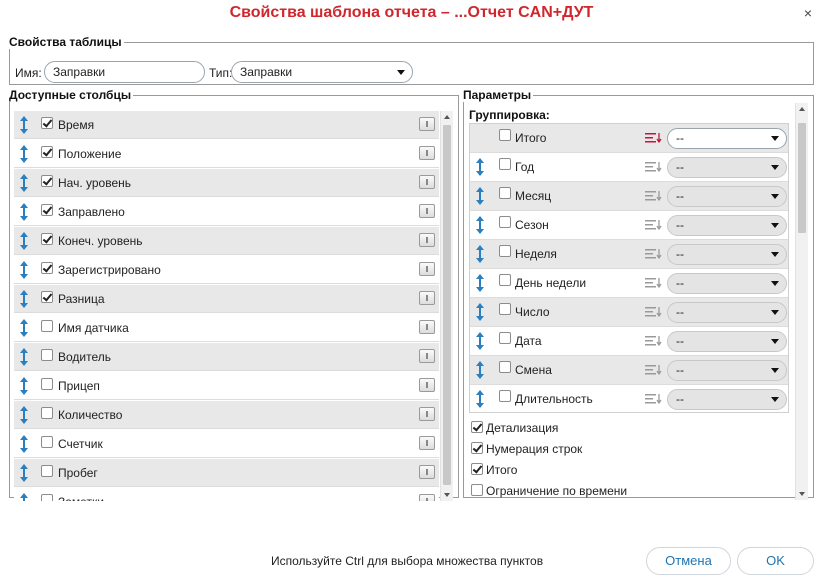  Describe the element at coordinates (226, 415) in the screenshot. I see `column-row: Количество` at that location.